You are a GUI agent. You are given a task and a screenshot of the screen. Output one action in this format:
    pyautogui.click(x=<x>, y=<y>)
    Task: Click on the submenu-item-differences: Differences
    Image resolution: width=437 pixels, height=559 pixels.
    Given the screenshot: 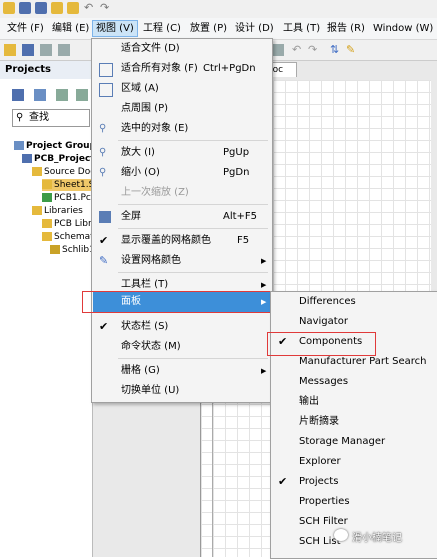 What is the action you would take?
    pyautogui.click(x=354, y=302)
    